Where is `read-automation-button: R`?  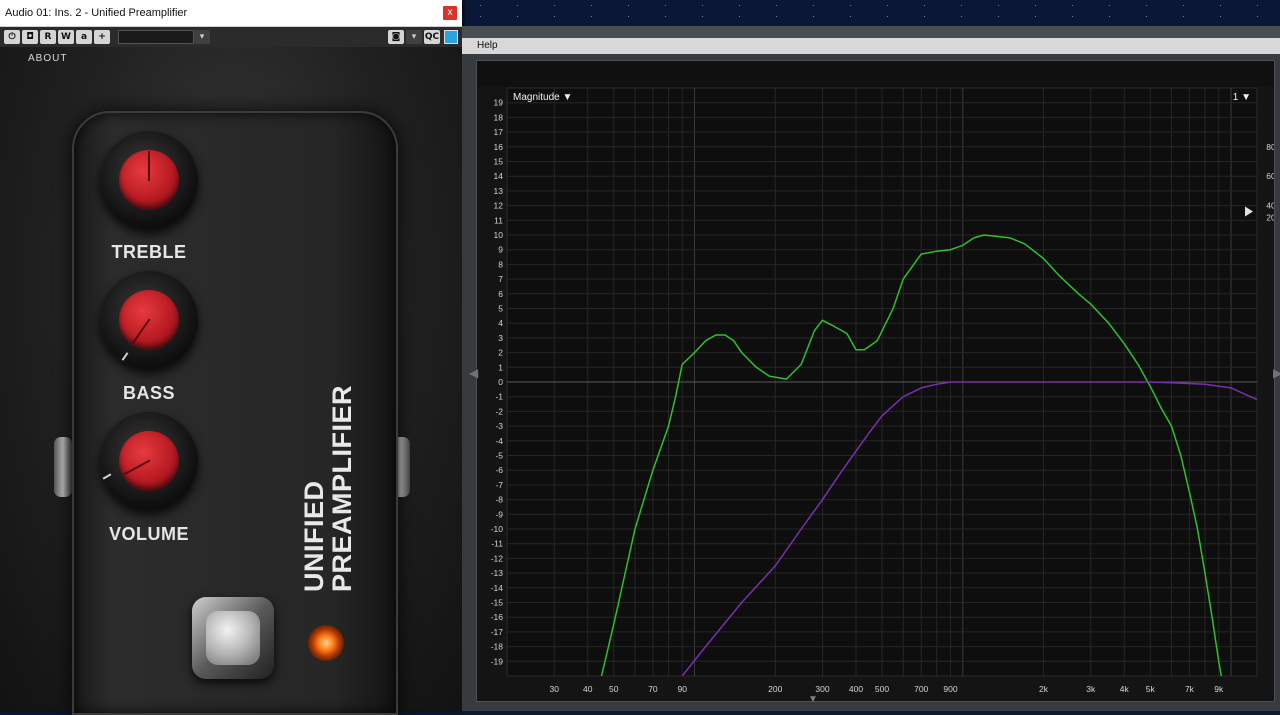
read-automation-button: R is located at coordinates (48, 37).